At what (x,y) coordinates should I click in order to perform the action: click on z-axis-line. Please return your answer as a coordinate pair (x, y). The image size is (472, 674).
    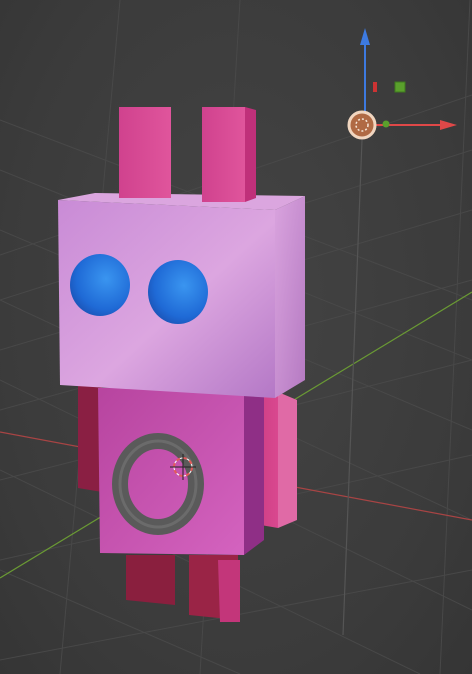
    Looking at the image, I should click on (352, 387).